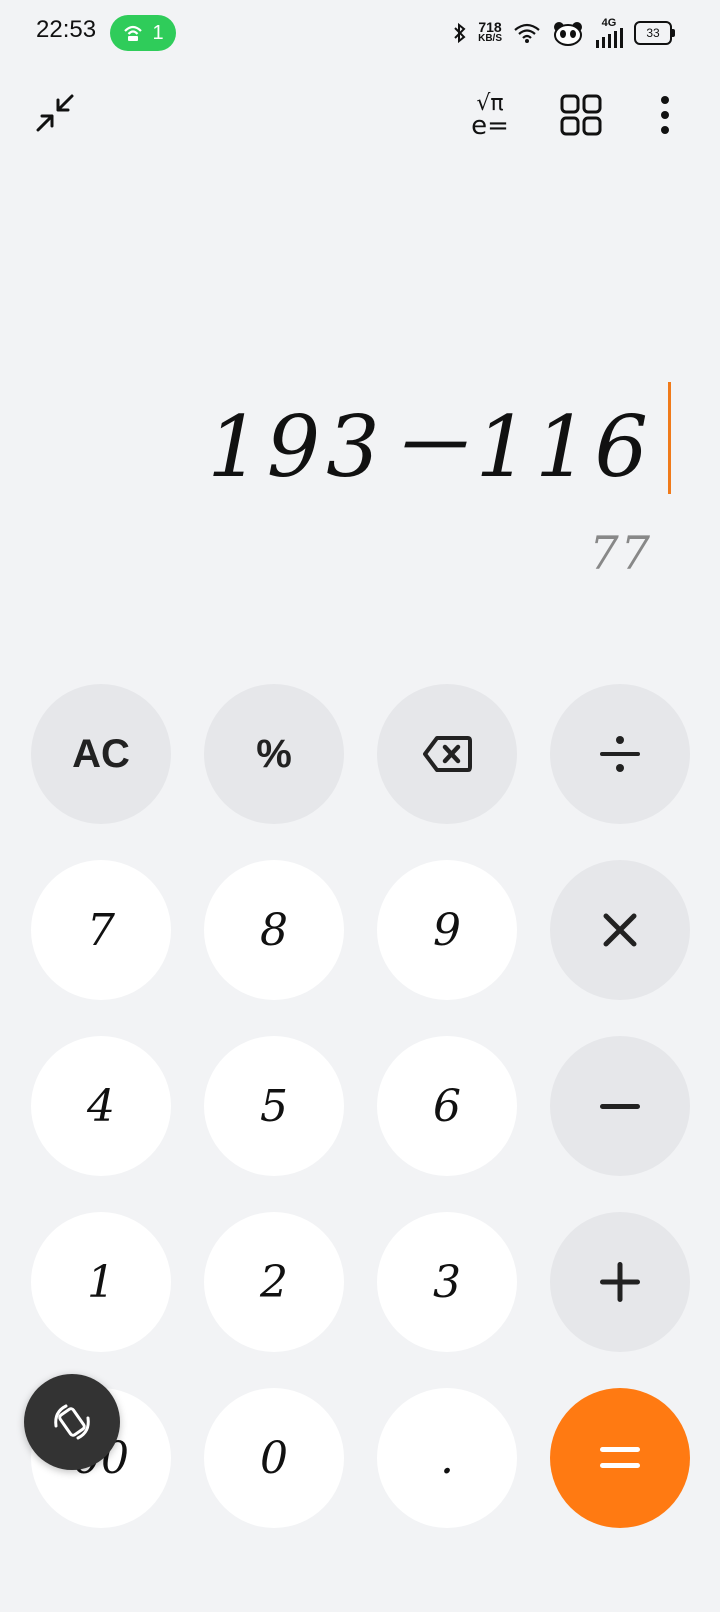 Image resolution: width=720 pixels, height=1612 pixels. I want to click on decimal-point-button: ., so click(447, 1458).